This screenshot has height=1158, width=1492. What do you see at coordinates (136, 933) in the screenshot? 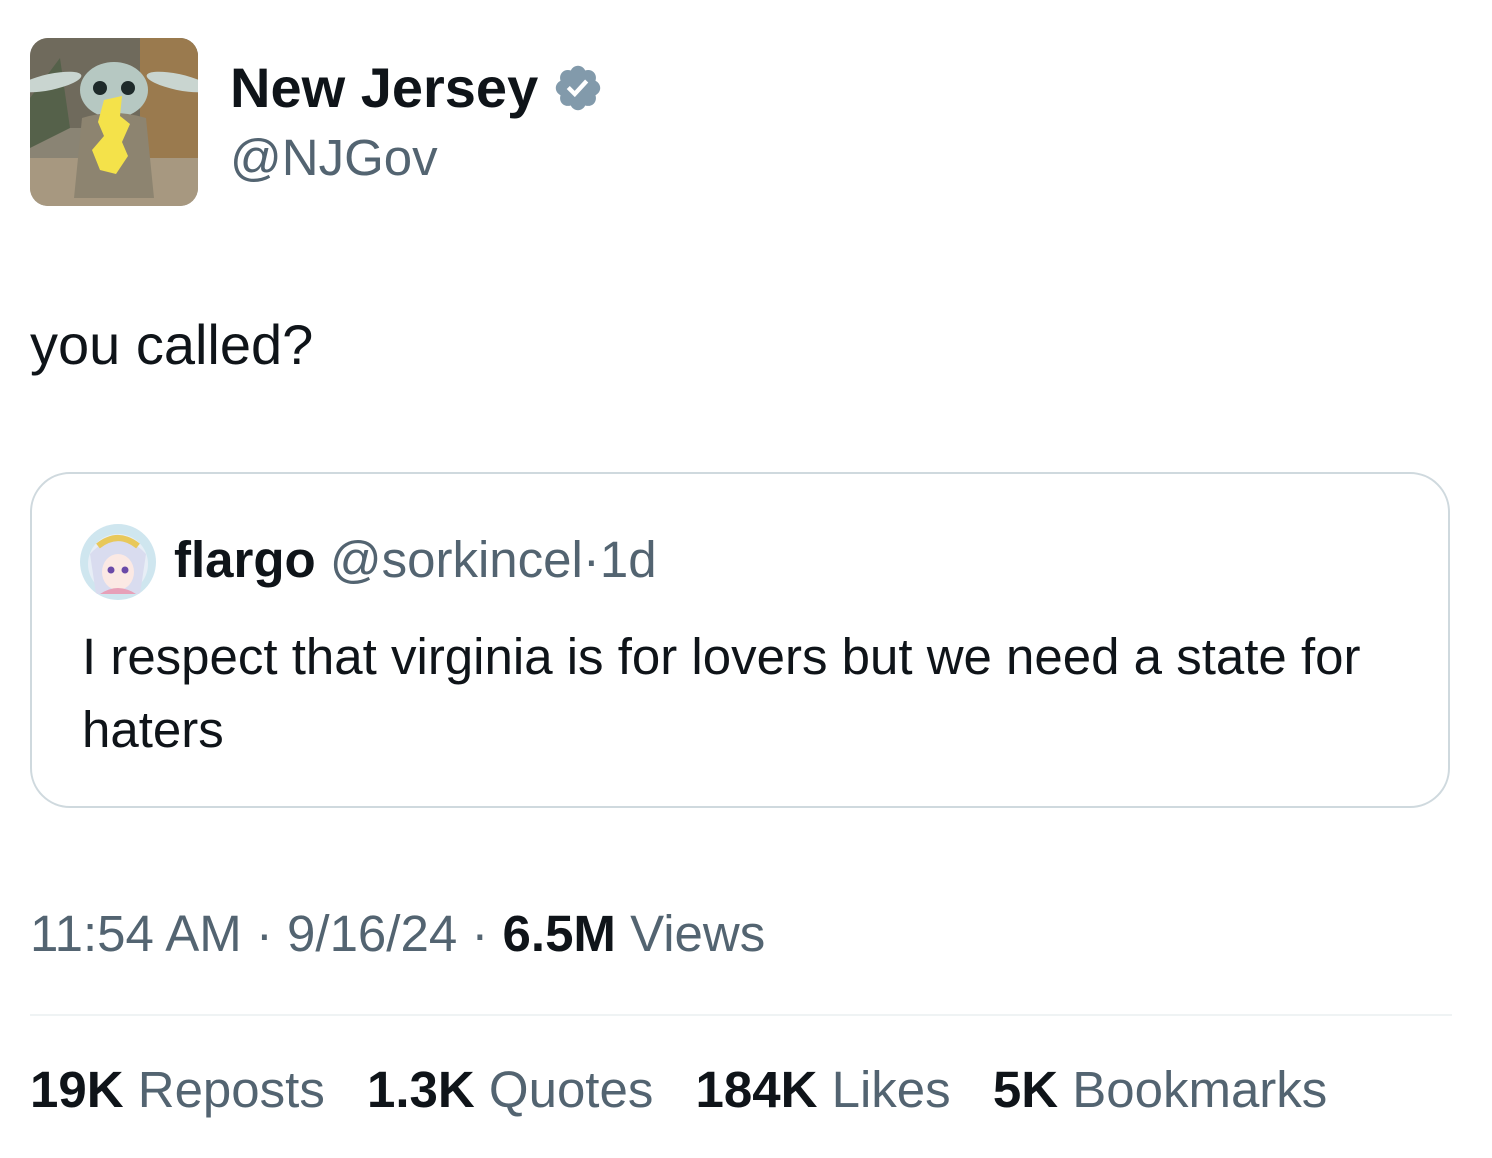
I see `tweet-time: 11:54 AM` at bounding box center [136, 933].